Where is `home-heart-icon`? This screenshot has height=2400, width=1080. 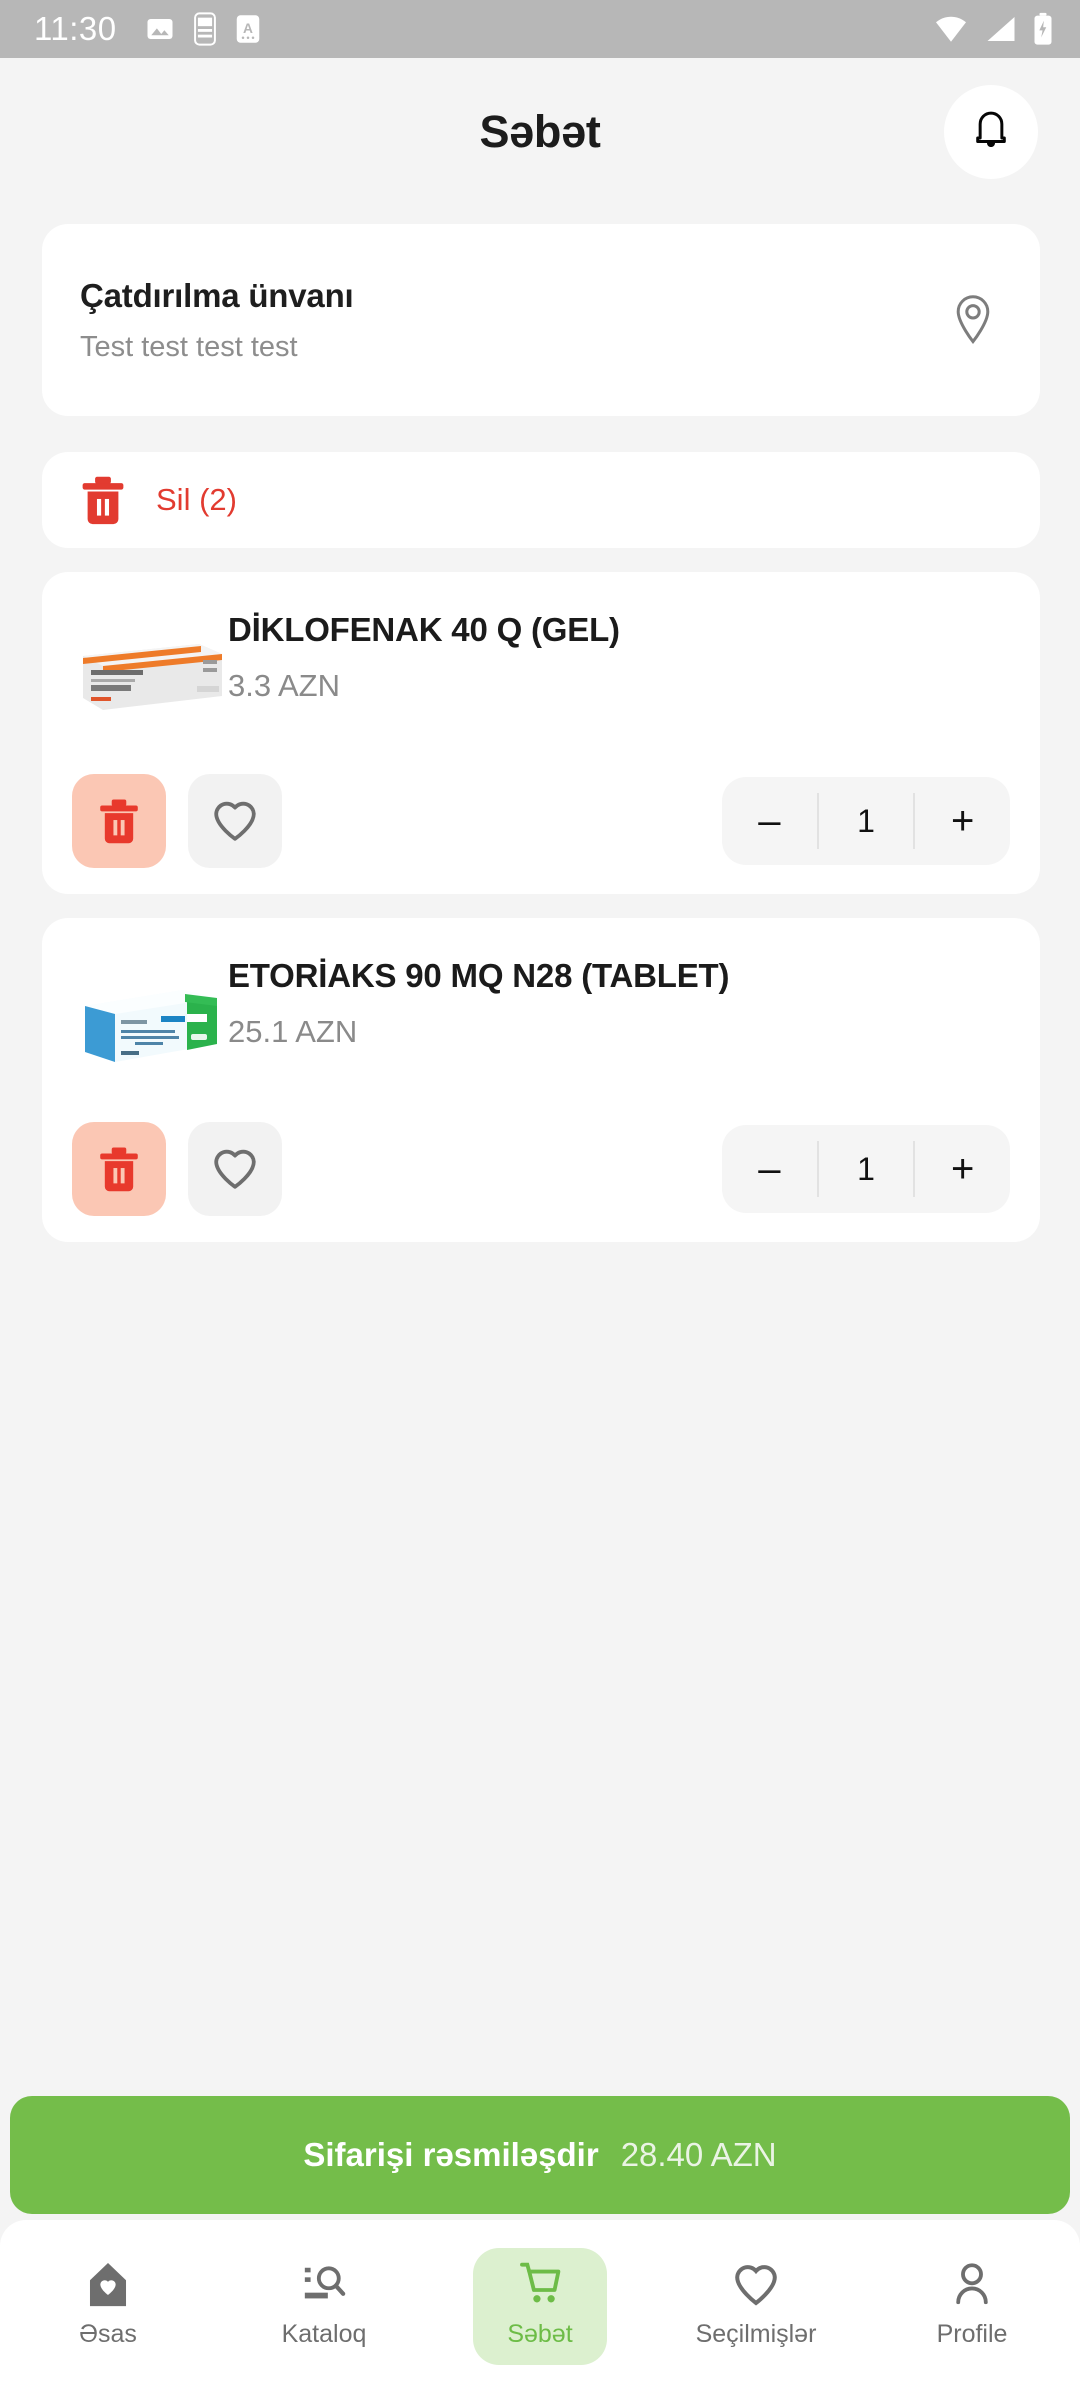 home-heart-icon is located at coordinates (108, 2284).